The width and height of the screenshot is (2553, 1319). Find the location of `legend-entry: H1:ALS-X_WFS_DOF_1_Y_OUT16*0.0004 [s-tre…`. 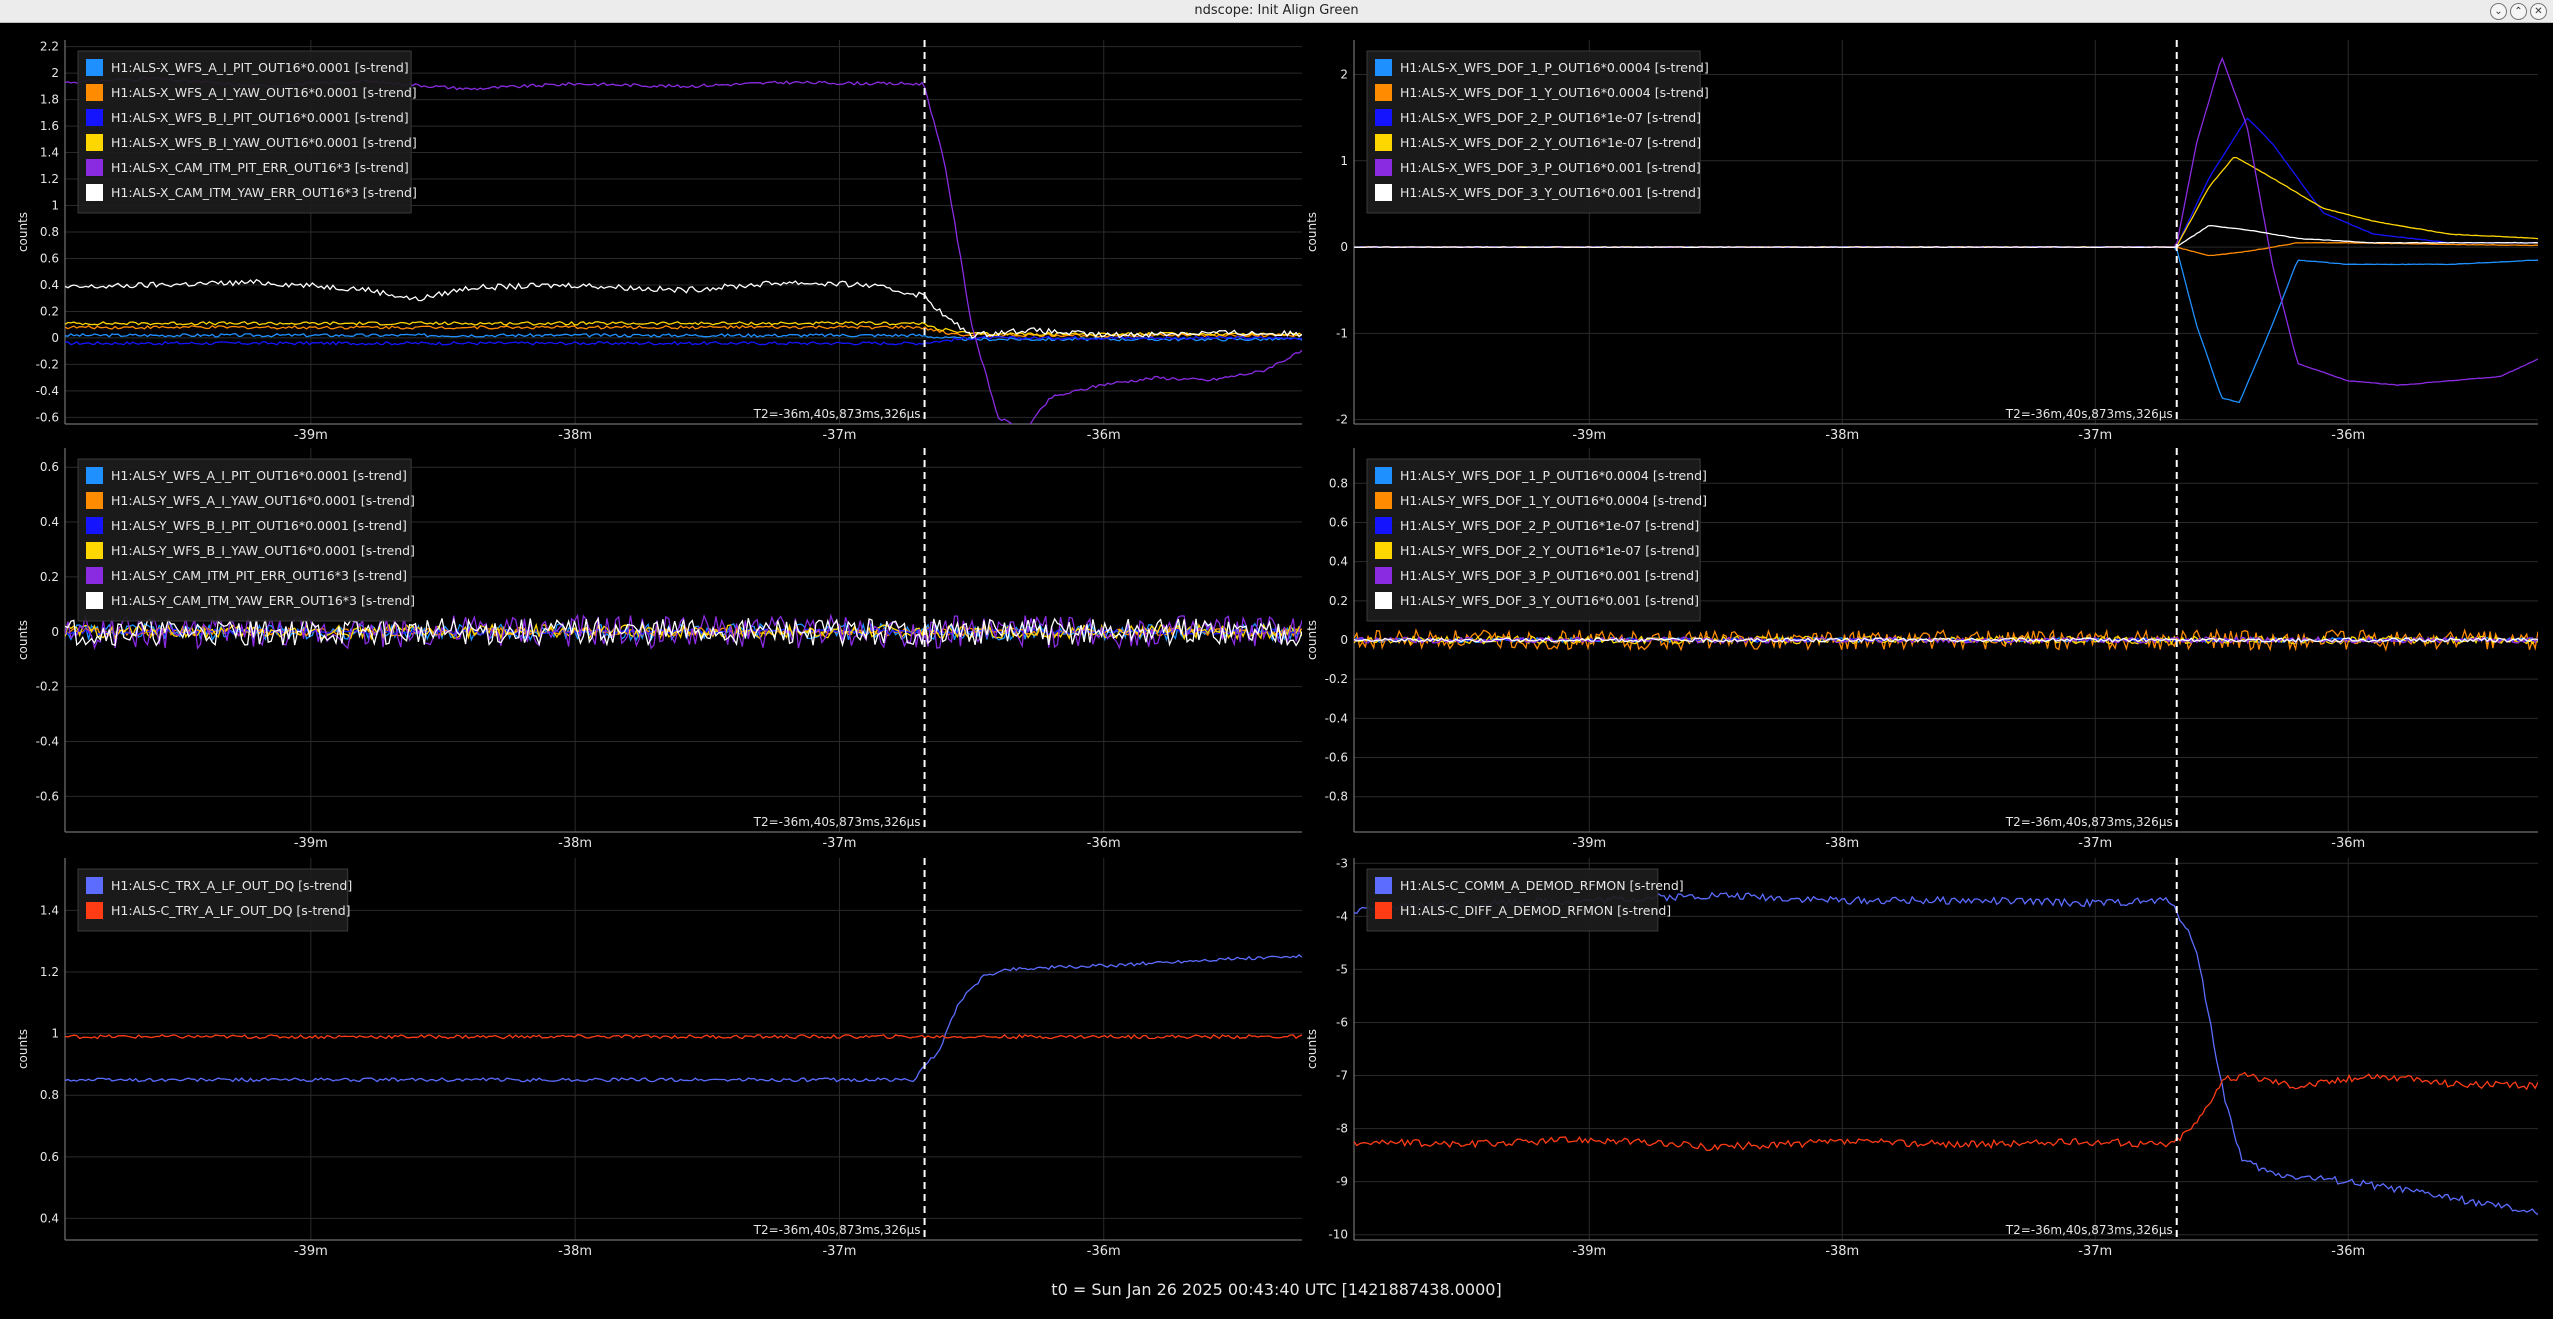

legend-entry: H1:ALS-X_WFS_DOF_1_Y_OUT16*0.0004 [s-tre… is located at coordinates (1554, 92).